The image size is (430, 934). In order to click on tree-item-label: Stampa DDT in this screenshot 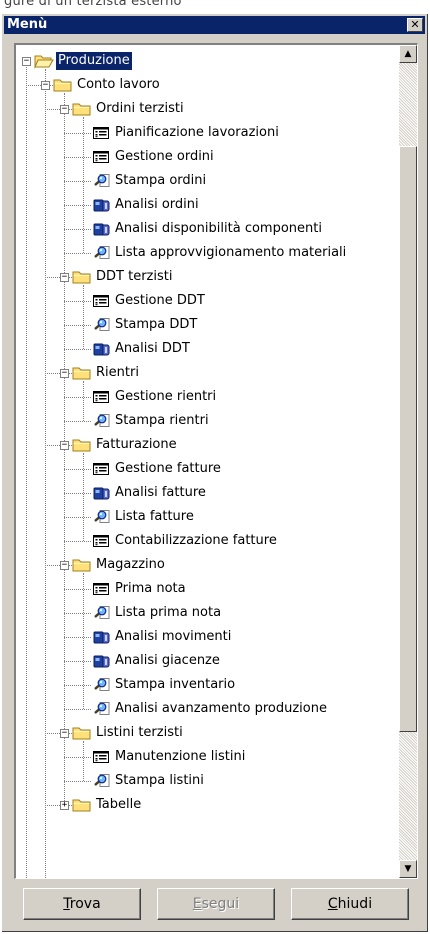, I will do `click(156, 324)`.